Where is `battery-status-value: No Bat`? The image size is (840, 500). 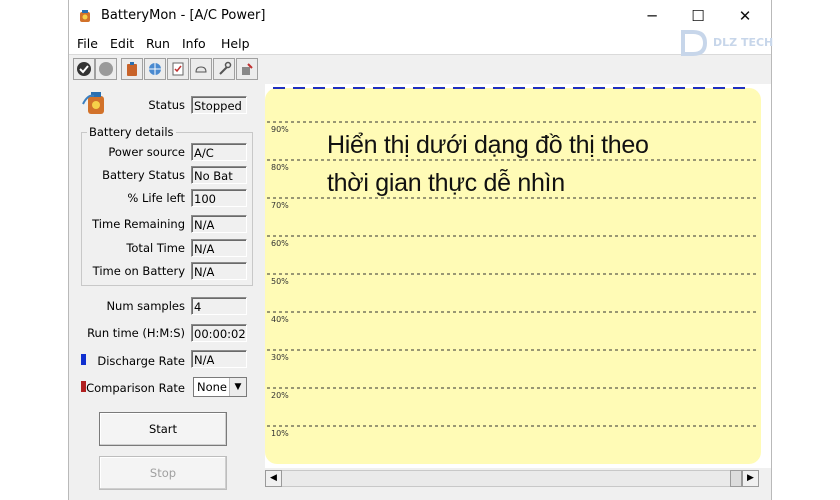 battery-status-value: No Bat is located at coordinates (219, 175).